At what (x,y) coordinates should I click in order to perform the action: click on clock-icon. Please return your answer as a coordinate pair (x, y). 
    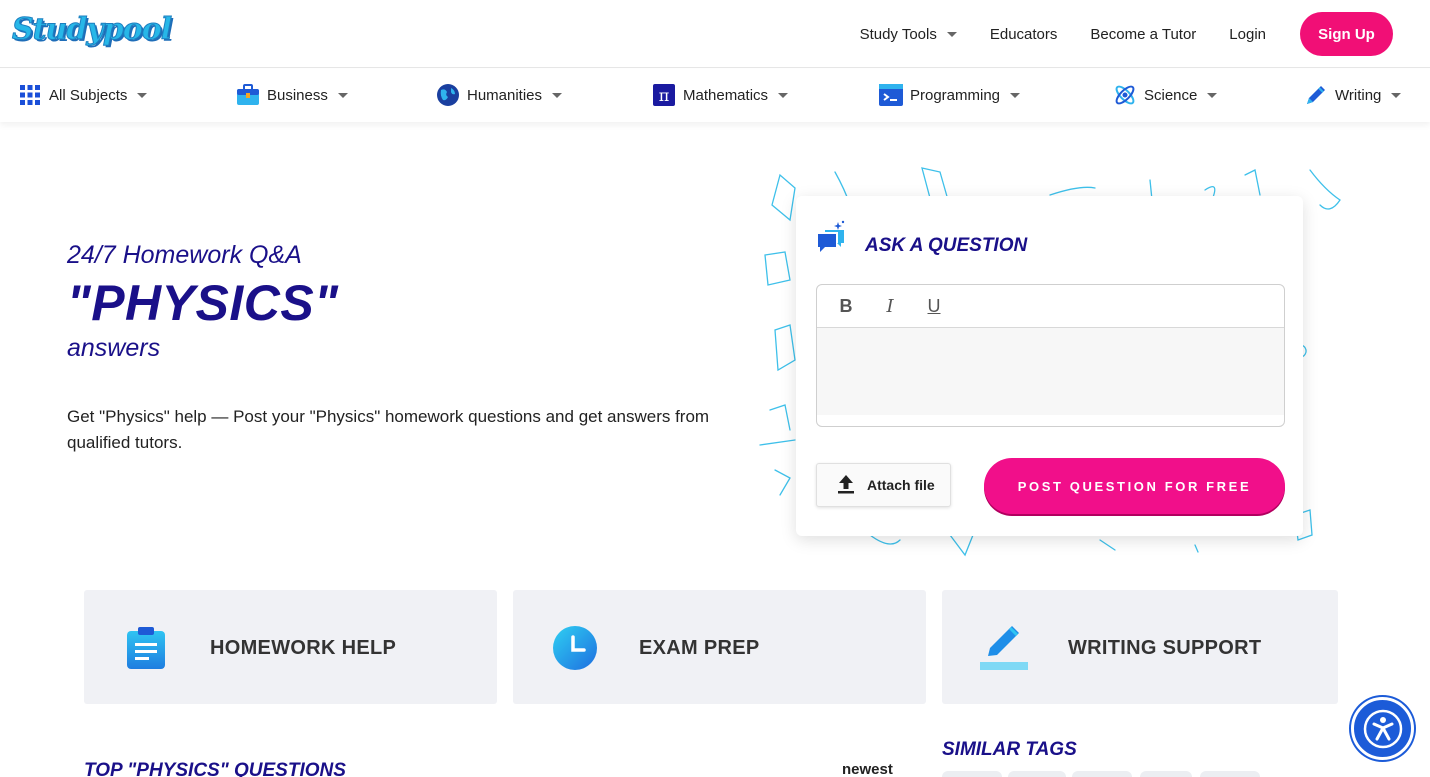
    Looking at the image, I should click on (575, 648).